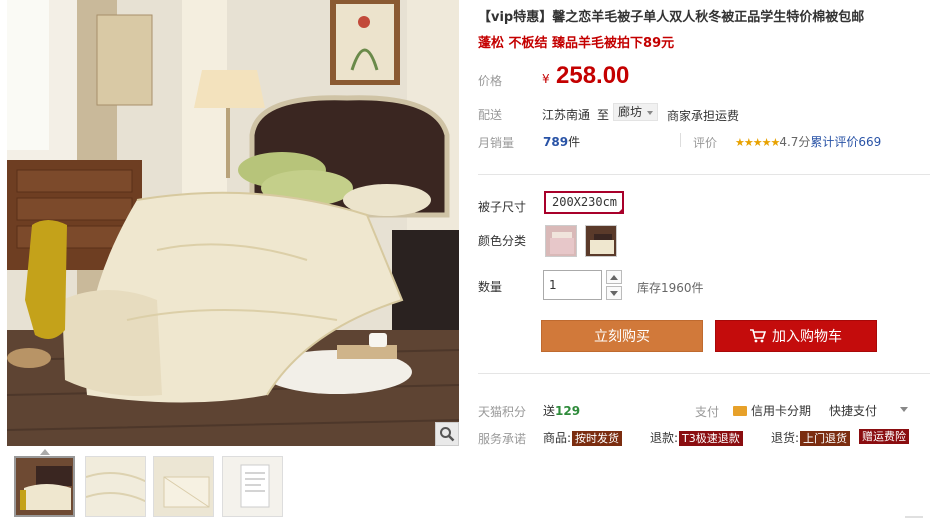  I want to click on quantity-decrease-button, so click(614, 293).